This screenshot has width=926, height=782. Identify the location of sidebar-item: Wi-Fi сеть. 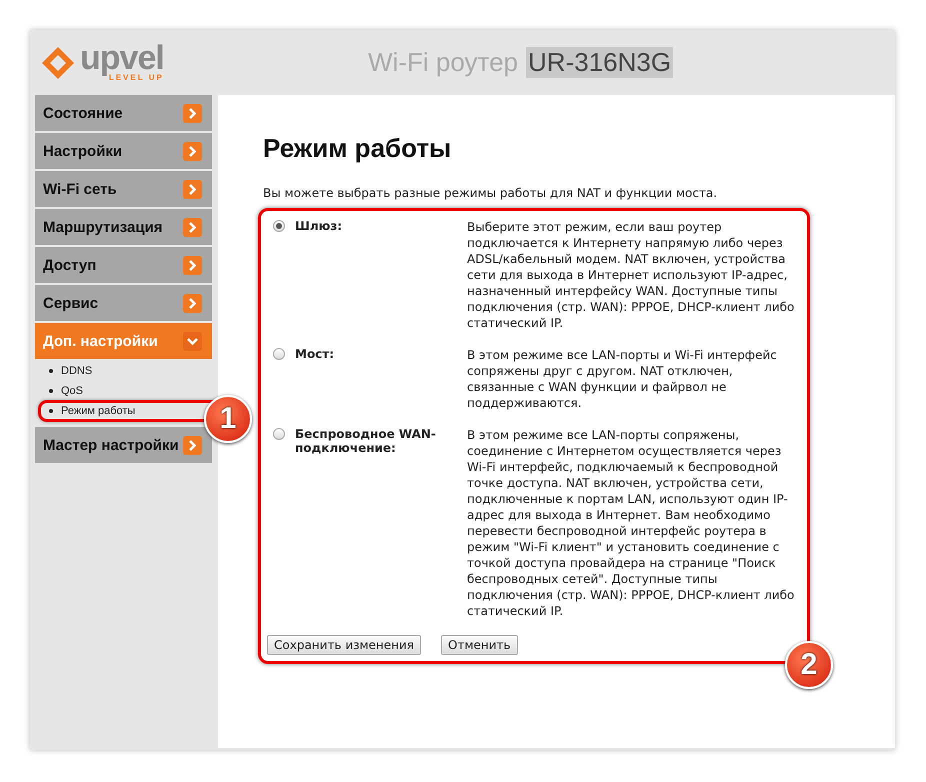
(123, 189).